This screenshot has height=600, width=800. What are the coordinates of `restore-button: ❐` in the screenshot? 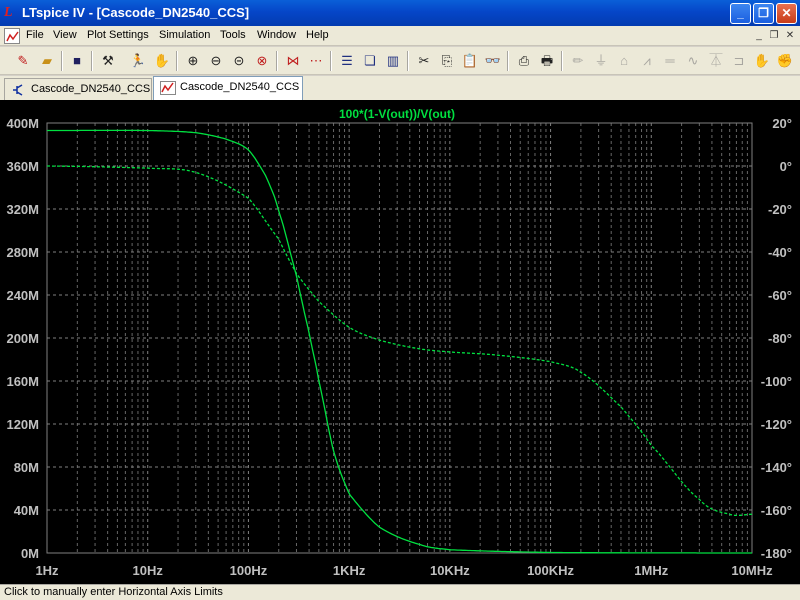 It's located at (763, 13).